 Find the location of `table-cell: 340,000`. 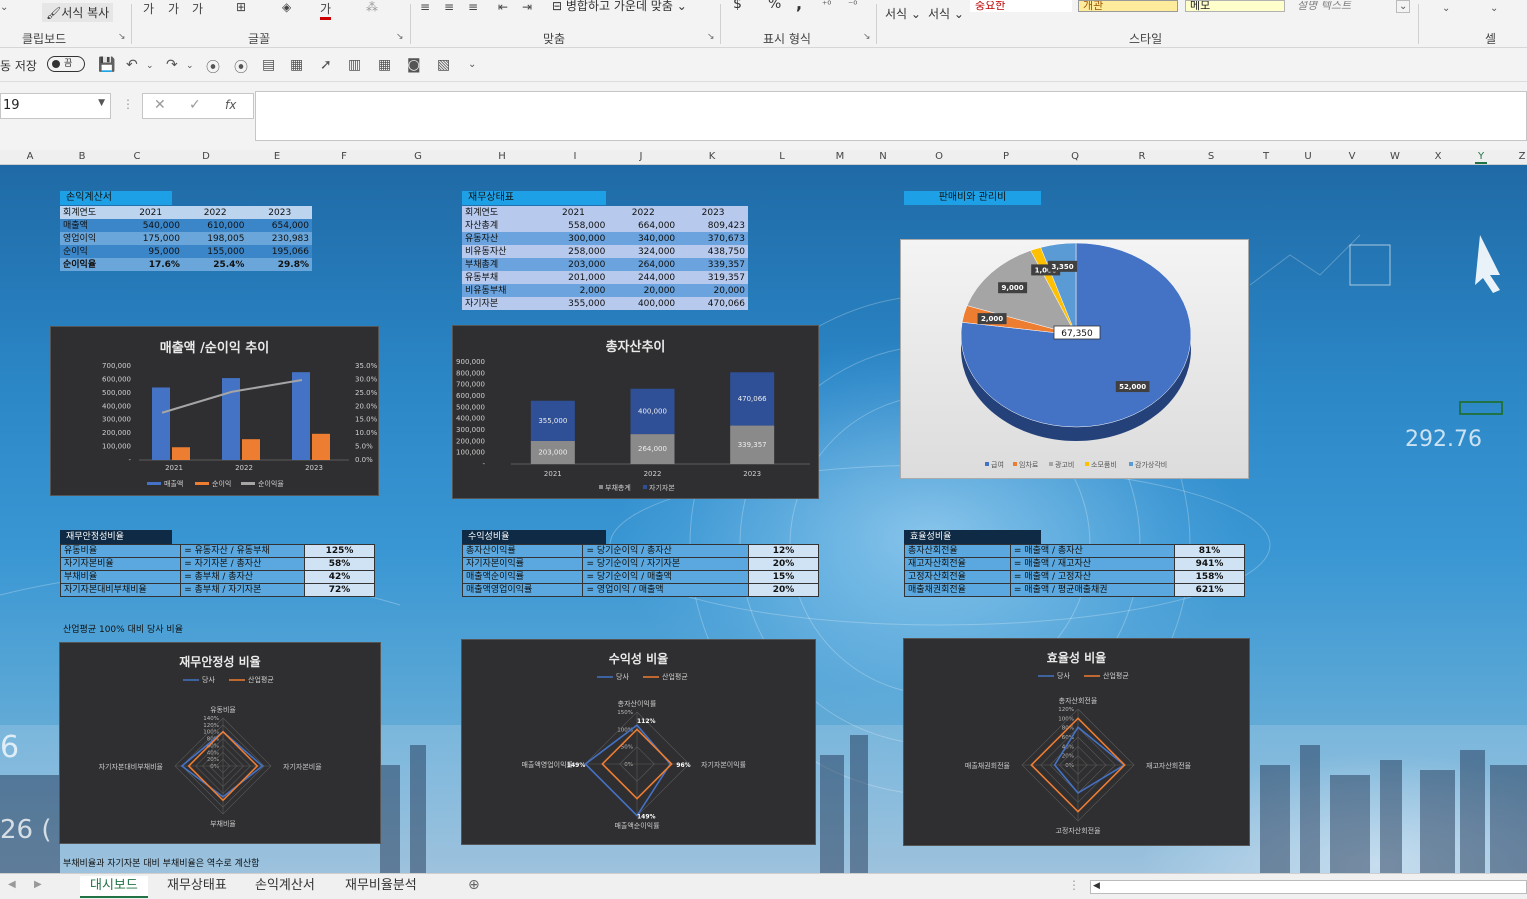

table-cell: 340,000 is located at coordinates (643, 238).